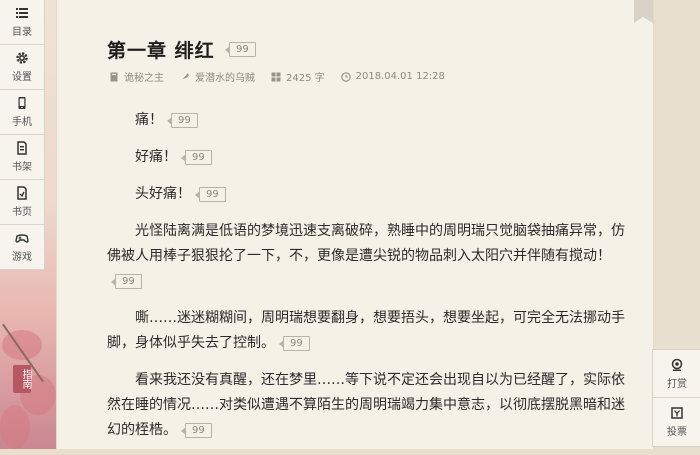 The image size is (700, 455). What do you see at coordinates (240, 49) in the screenshot?
I see `chapter-comment-badge: 99` at bounding box center [240, 49].